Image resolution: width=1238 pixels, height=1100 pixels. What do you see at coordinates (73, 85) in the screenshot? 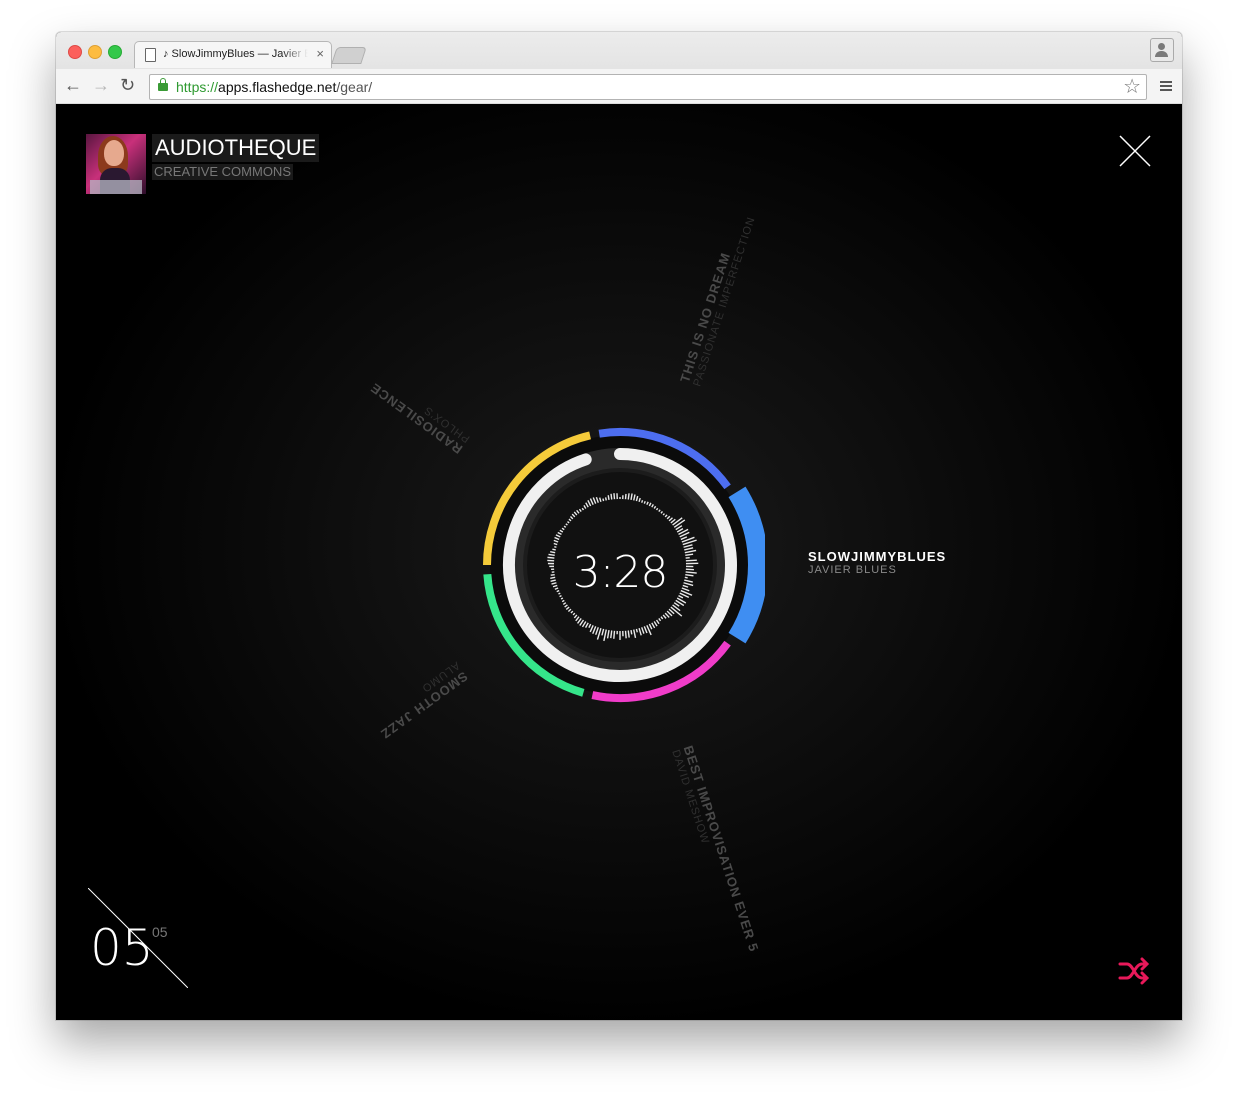
I see `back-arrow-icon: ←` at bounding box center [73, 85].